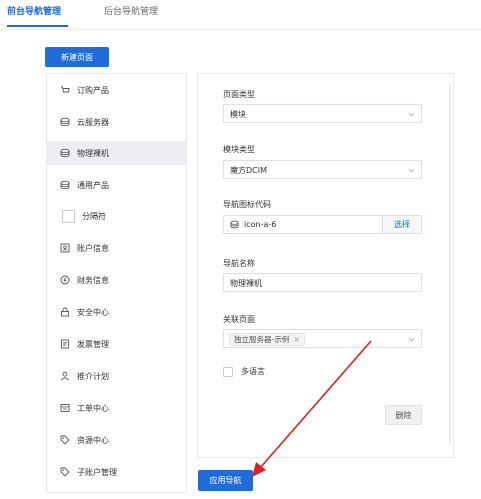  I want to click on module-type-value: 魔方DCIM, so click(249, 170).